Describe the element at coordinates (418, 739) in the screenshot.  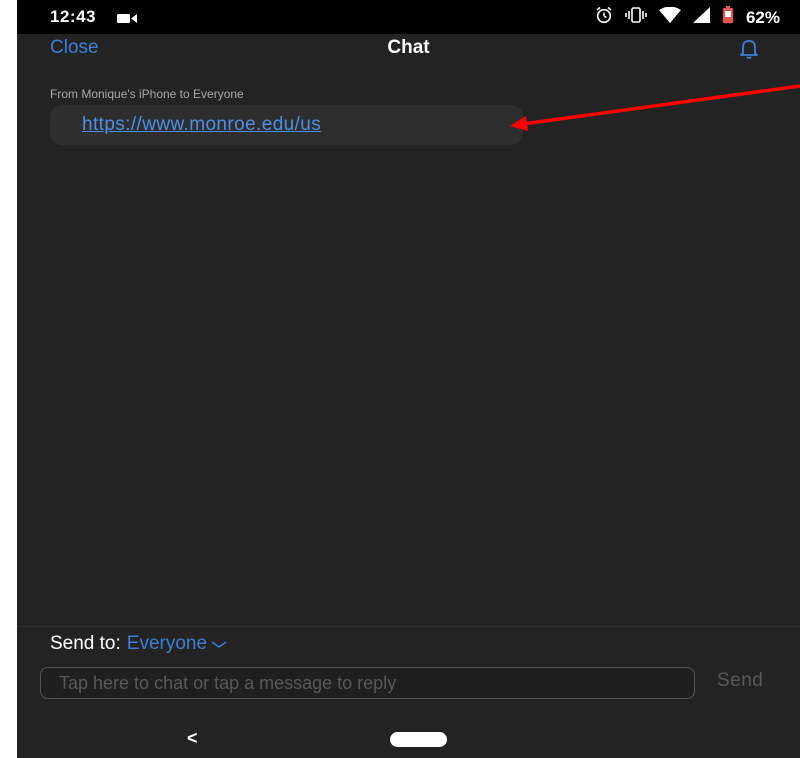
I see `home-button` at that location.